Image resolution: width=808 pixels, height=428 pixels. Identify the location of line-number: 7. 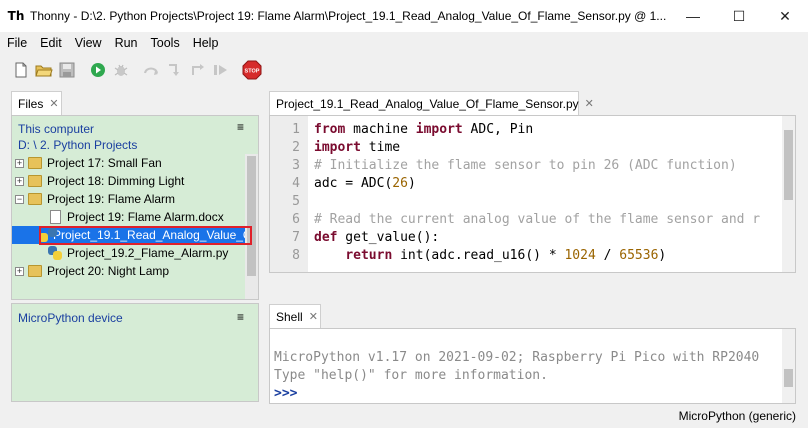
(296, 237).